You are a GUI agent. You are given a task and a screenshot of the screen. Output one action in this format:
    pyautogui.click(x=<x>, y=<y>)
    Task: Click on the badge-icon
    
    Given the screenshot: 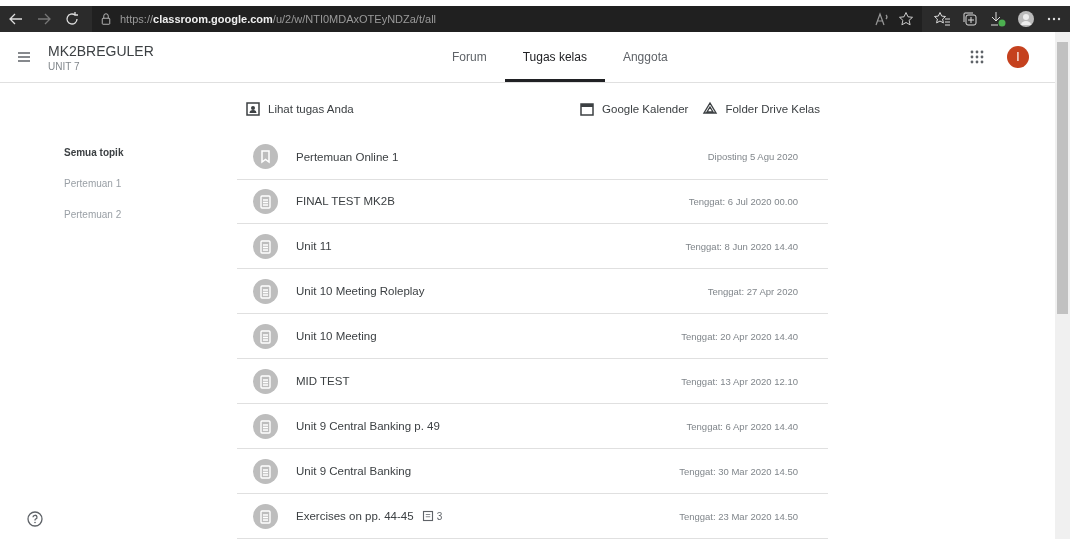 What is the action you would take?
    pyautogui.click(x=253, y=108)
    